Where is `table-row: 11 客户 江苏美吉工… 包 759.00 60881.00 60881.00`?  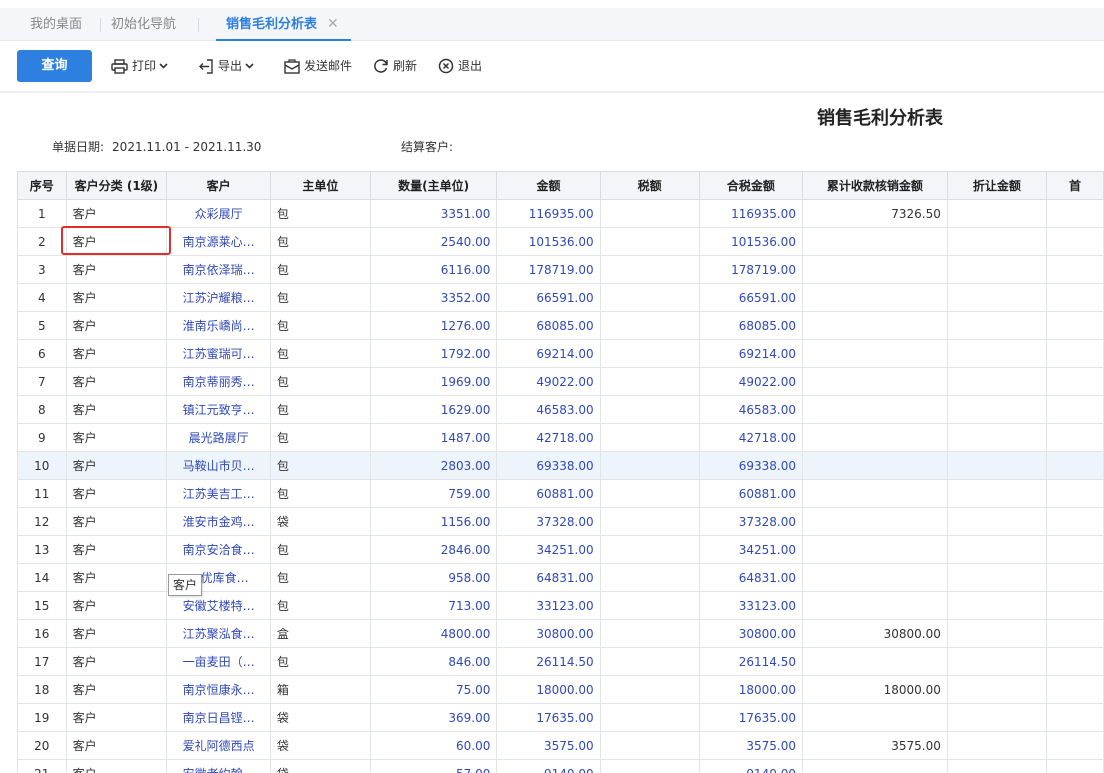 table-row: 11 客户 江苏美吉工… 包 759.00 60881.00 60881.00 is located at coordinates (560, 493).